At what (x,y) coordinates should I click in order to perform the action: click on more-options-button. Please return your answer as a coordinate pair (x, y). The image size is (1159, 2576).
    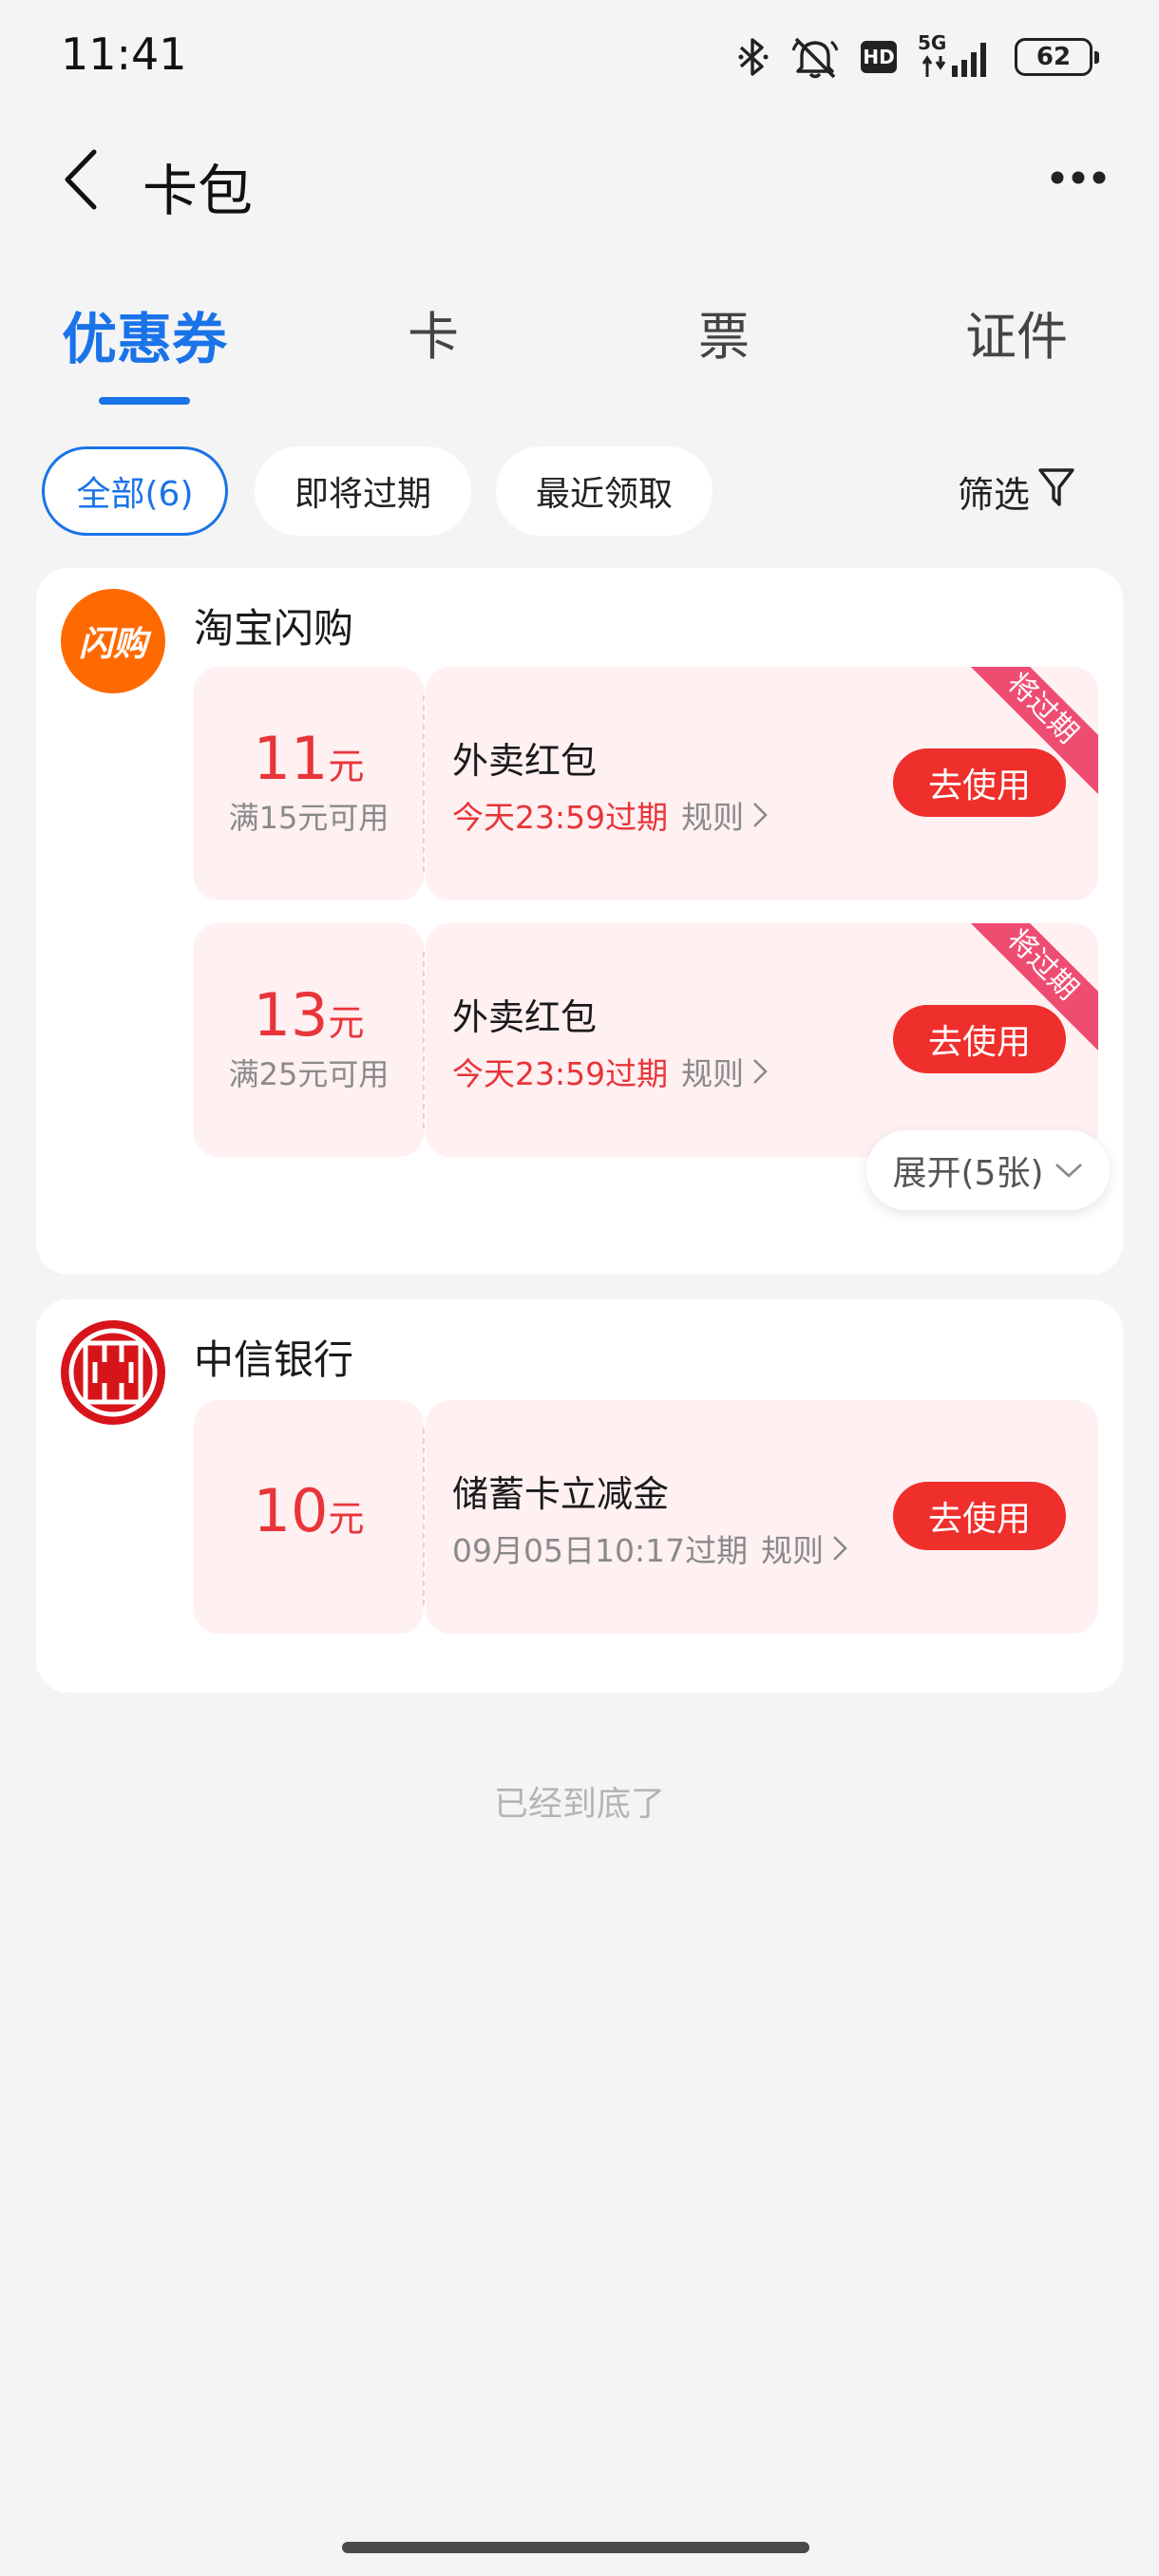
    Looking at the image, I should click on (1078, 179).